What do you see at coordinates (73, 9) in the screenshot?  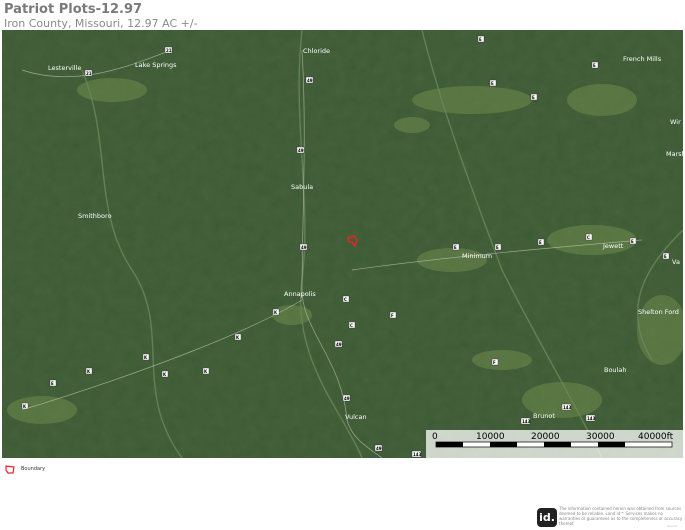 I see `page-title: Patriot Plots-12.97` at bounding box center [73, 9].